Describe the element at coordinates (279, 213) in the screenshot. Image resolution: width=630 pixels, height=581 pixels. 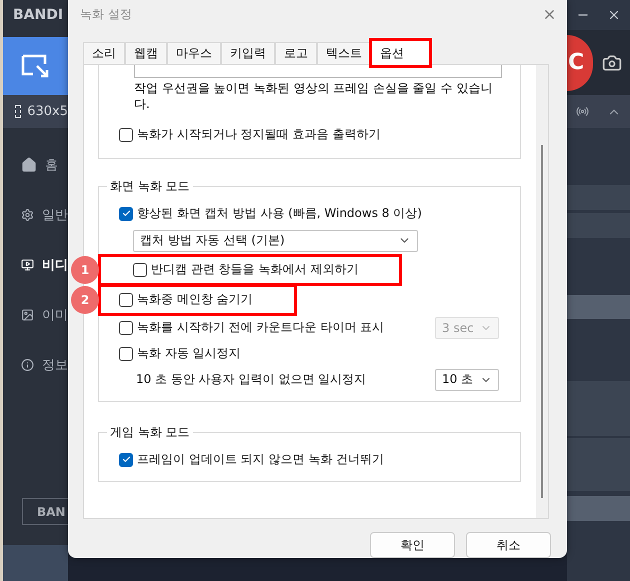
I see `option-label: 향상된 화면 캡처 방법 사용 (빠름, Windows 8 이상)` at that location.